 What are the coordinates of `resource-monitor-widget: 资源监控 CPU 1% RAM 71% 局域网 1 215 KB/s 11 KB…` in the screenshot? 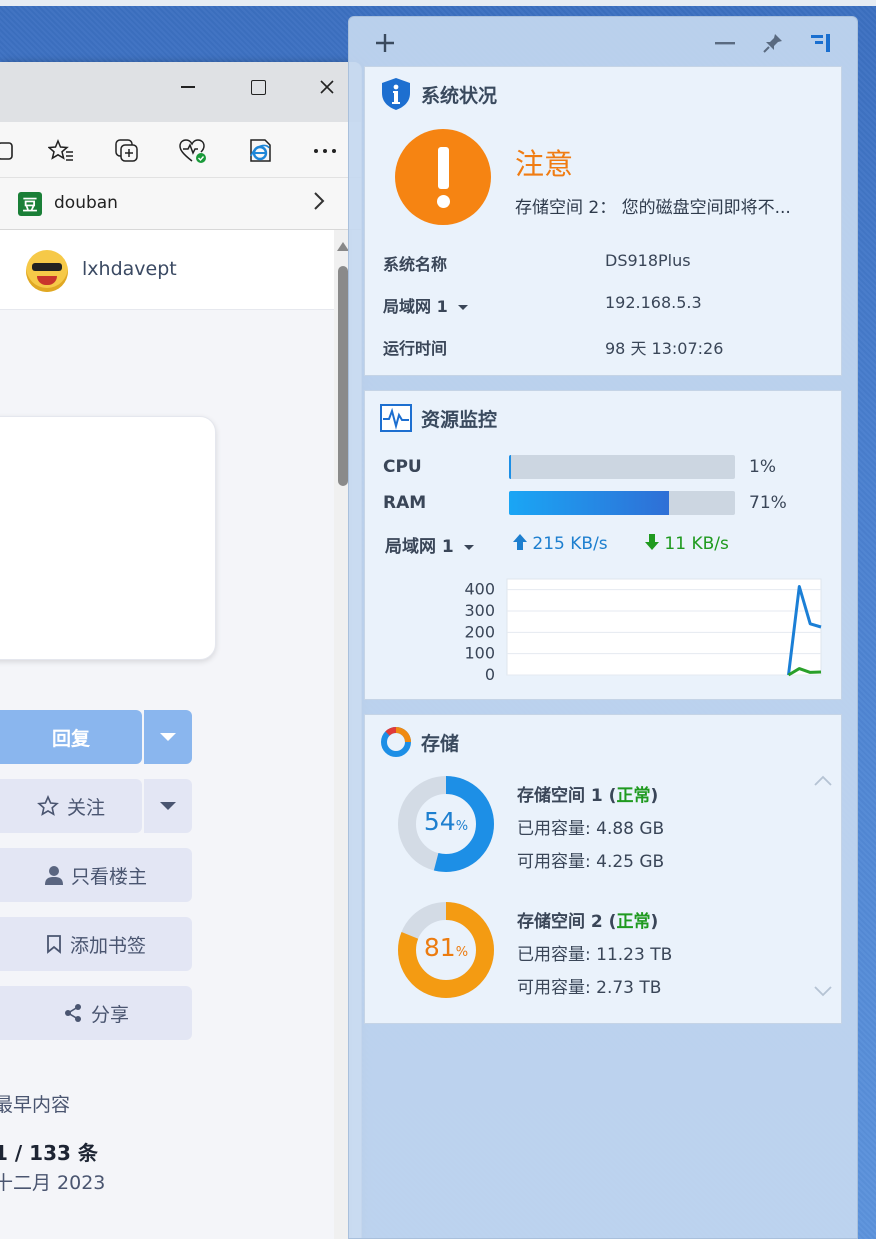 It's located at (603, 545).